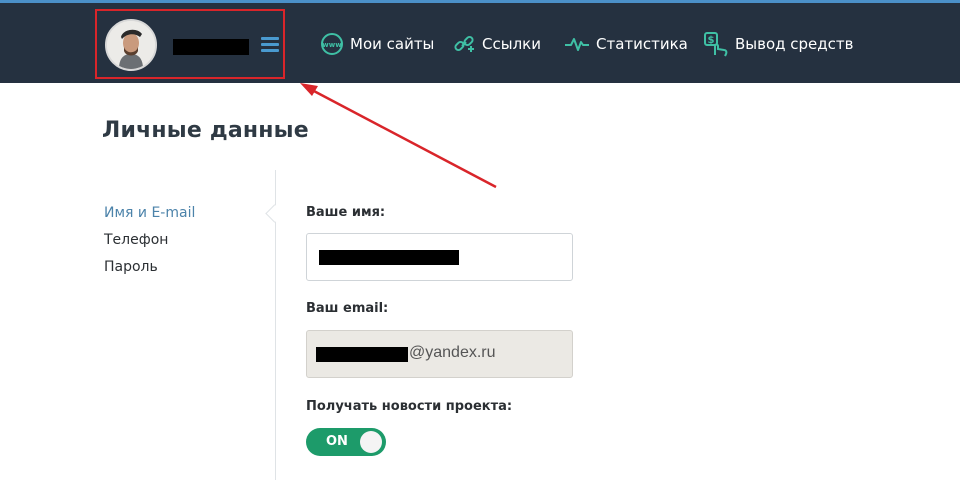 The height and width of the screenshot is (480, 960). What do you see at coordinates (511, 44) in the screenshot?
I see `nav-links-label: Ссылки` at bounding box center [511, 44].